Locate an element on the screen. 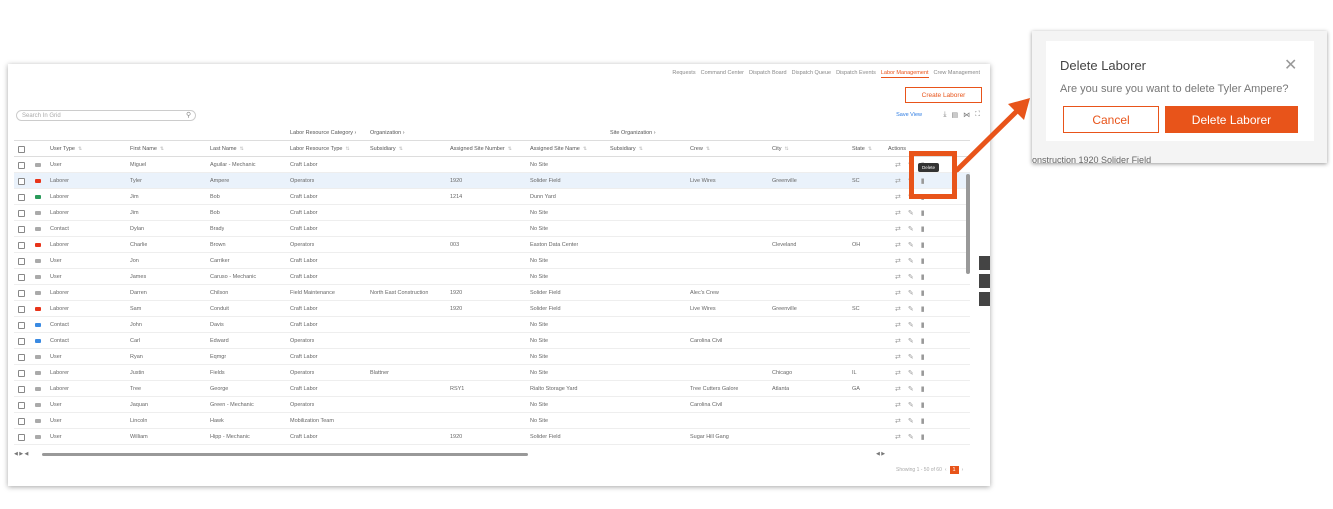 The image size is (1333, 509). background-row-text: onstruction 1920 Solider Field is located at coordinates (1092, 159).